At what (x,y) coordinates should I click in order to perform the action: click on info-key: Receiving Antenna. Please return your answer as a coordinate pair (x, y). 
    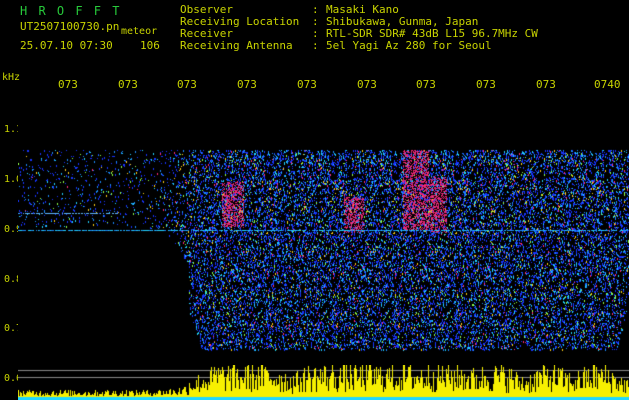
    Looking at the image, I should click on (236, 45).